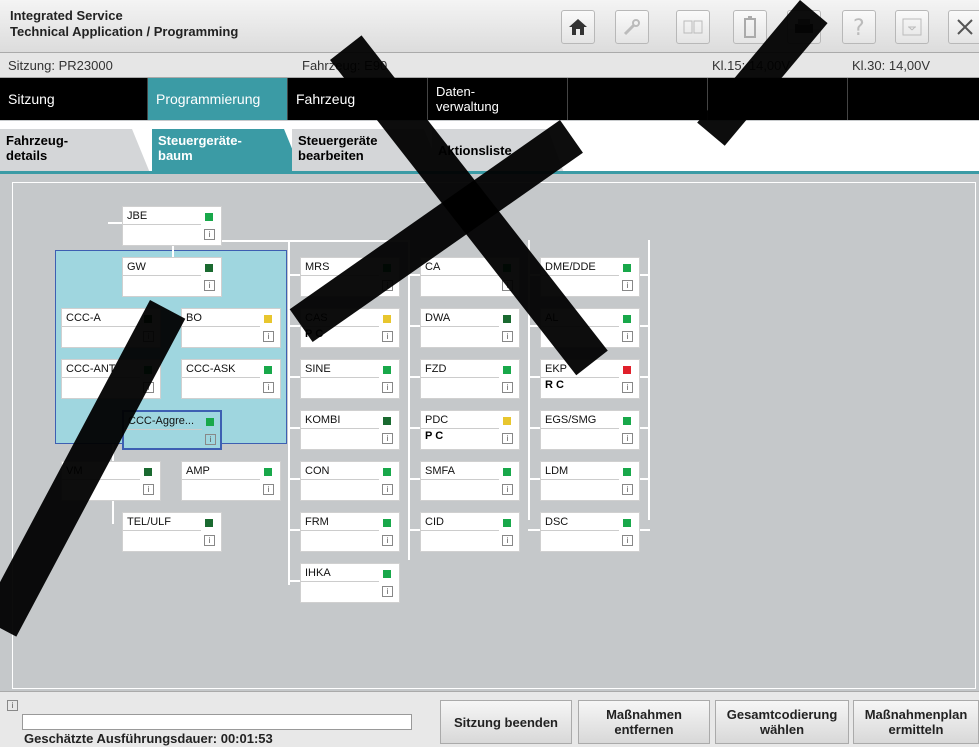  What do you see at coordinates (231, 379) in the screenshot?
I see `ecu-node: CCC-ASK i` at bounding box center [231, 379].